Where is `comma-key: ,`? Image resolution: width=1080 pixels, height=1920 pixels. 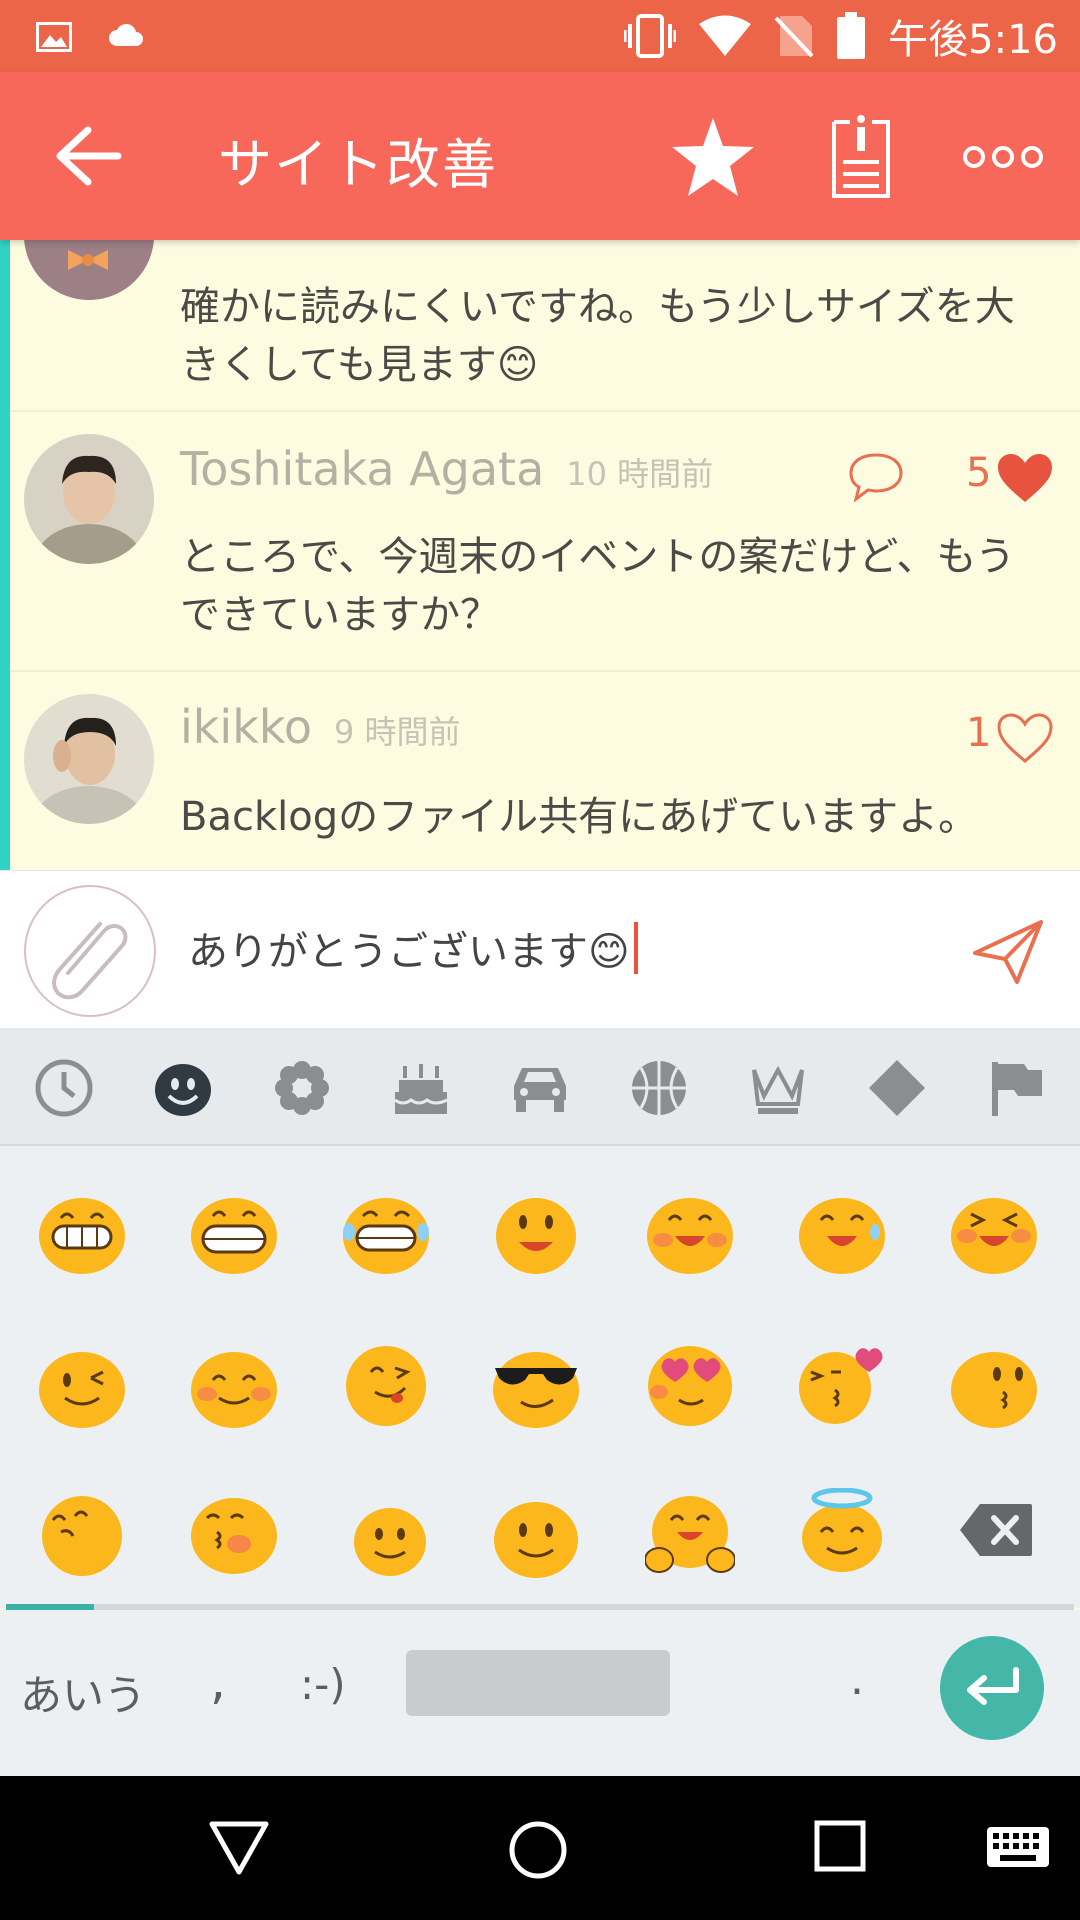
comma-key: , is located at coordinates (218, 1681).